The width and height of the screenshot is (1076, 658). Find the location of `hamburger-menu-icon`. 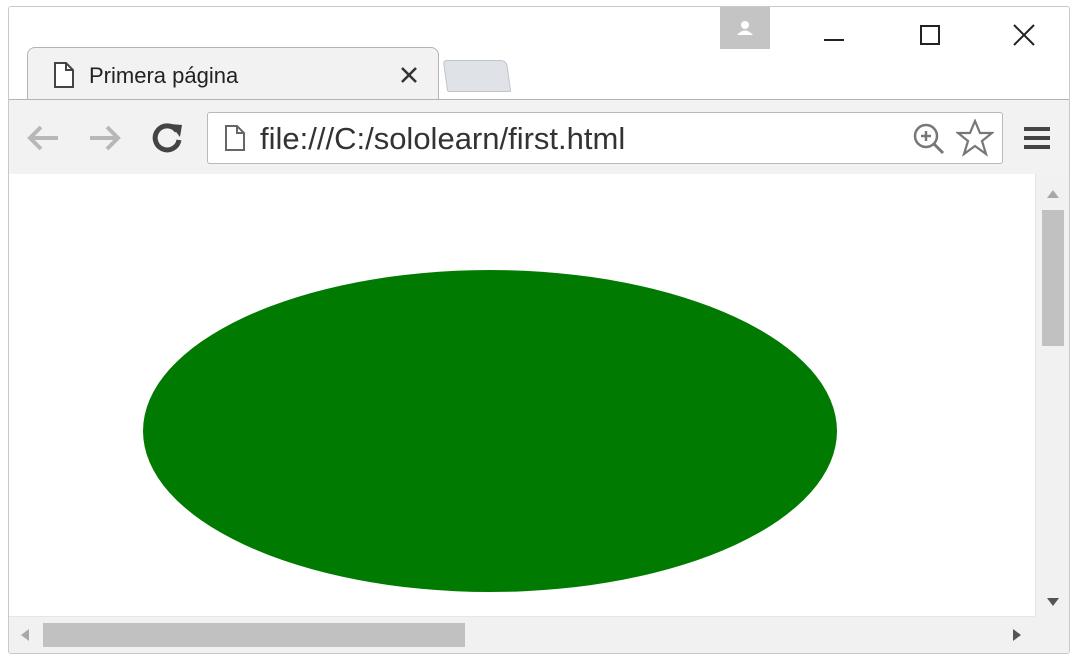

hamburger-menu-icon is located at coordinates (1037, 138).